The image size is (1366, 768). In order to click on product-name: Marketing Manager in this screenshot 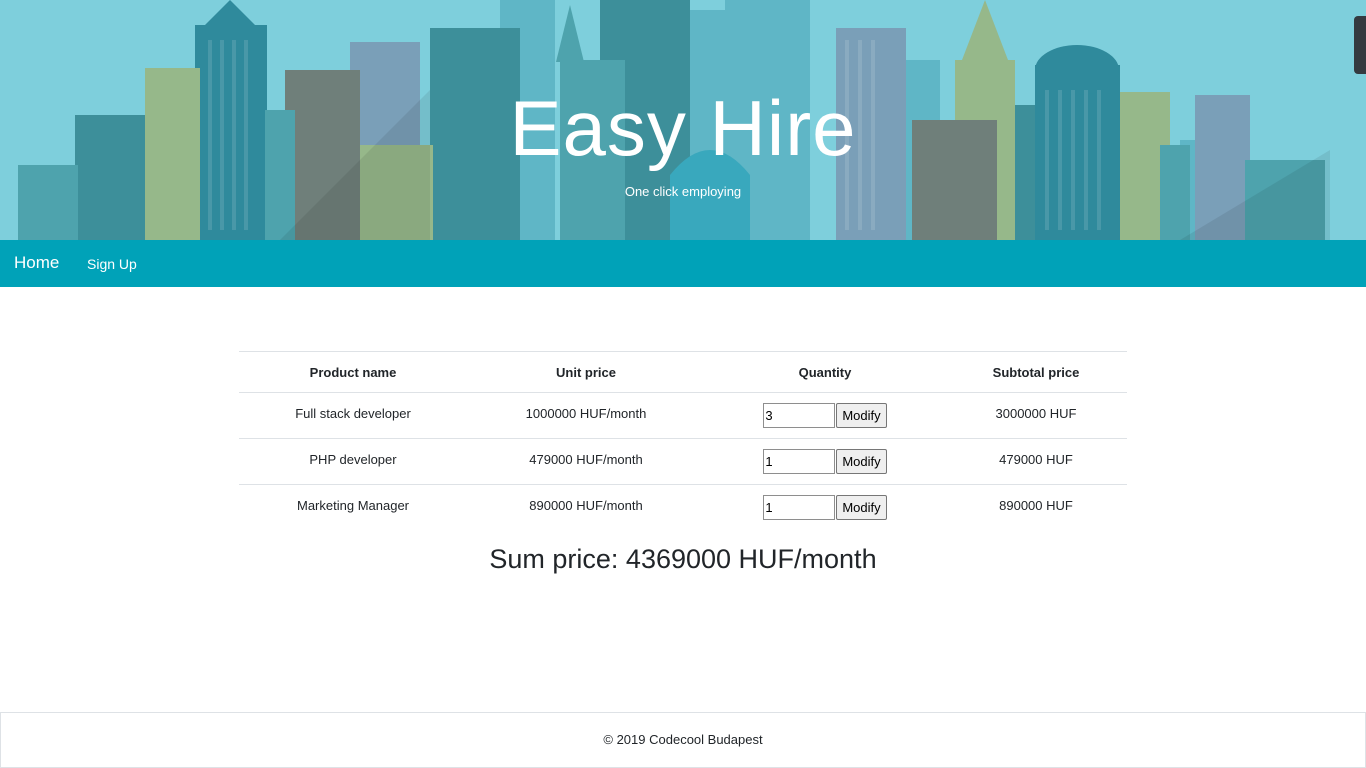, I will do `click(353, 505)`.